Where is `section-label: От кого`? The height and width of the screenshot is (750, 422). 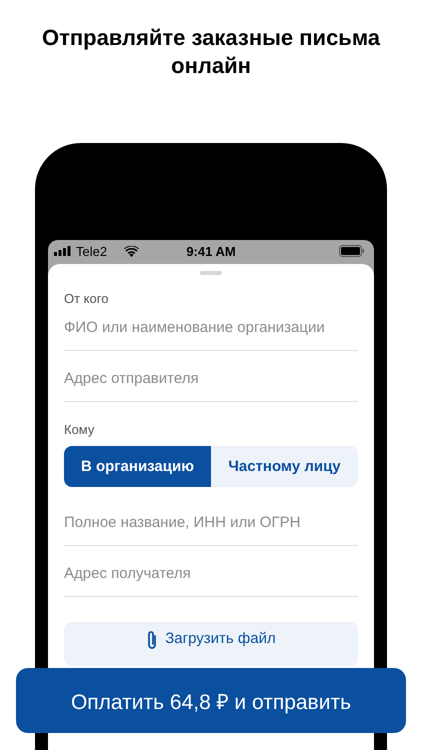
section-label: От кого is located at coordinates (87, 298).